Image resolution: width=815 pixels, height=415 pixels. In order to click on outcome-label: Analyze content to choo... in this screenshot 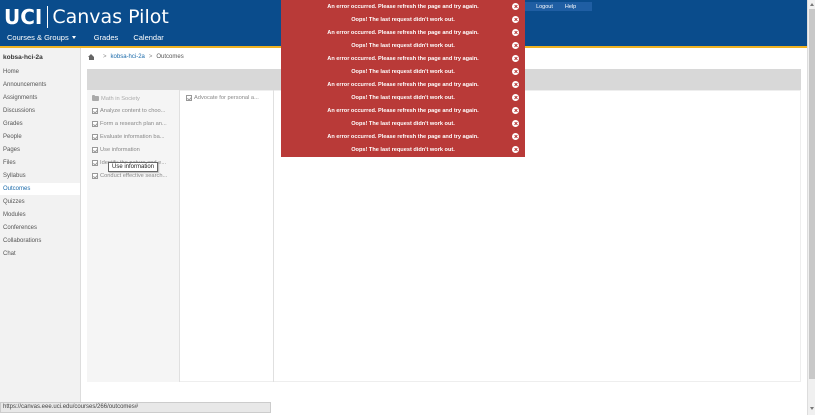, I will do `click(133, 110)`.